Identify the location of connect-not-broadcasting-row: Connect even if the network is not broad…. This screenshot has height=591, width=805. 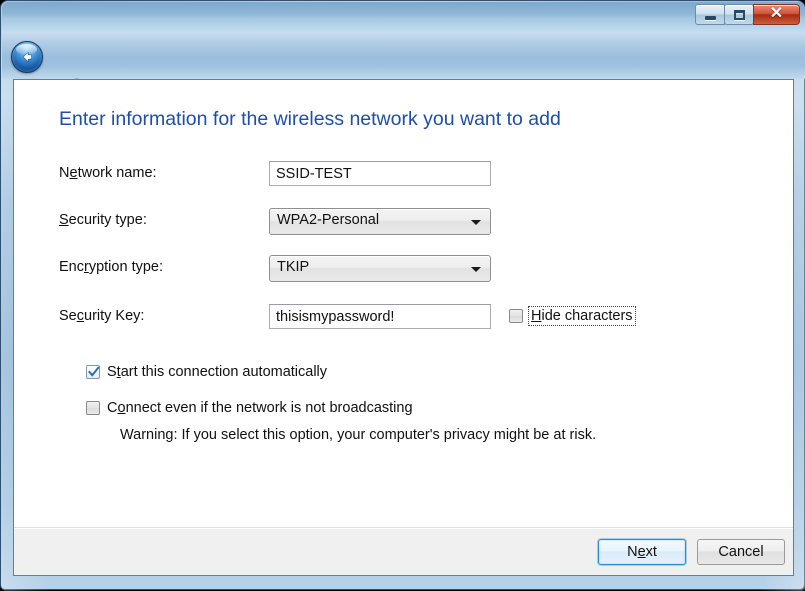
(249, 408).